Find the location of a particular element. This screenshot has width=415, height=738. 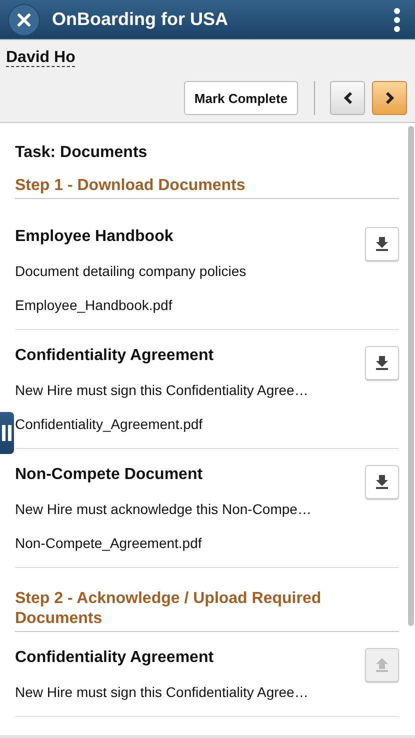

side-panel-handle is located at coordinates (7, 433).